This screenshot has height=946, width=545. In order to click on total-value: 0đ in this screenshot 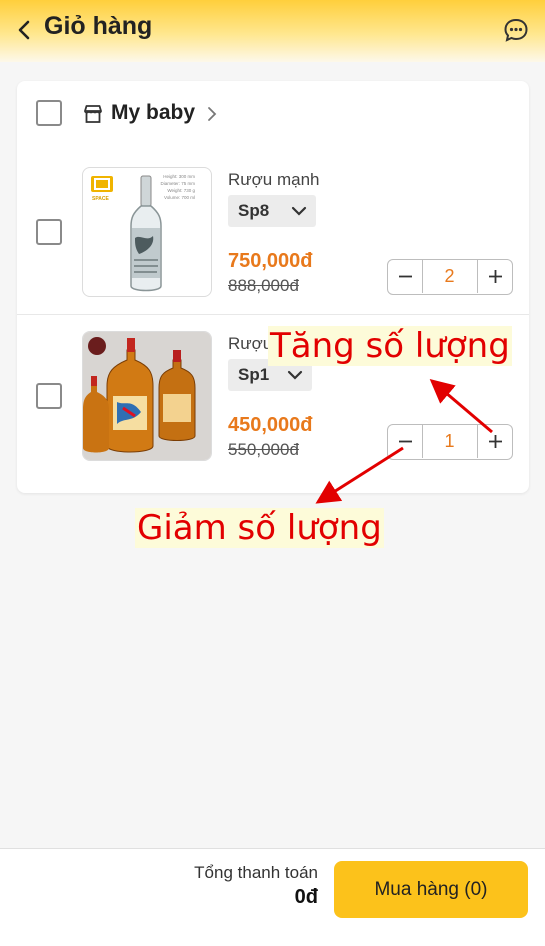, I will do `click(306, 897)`.